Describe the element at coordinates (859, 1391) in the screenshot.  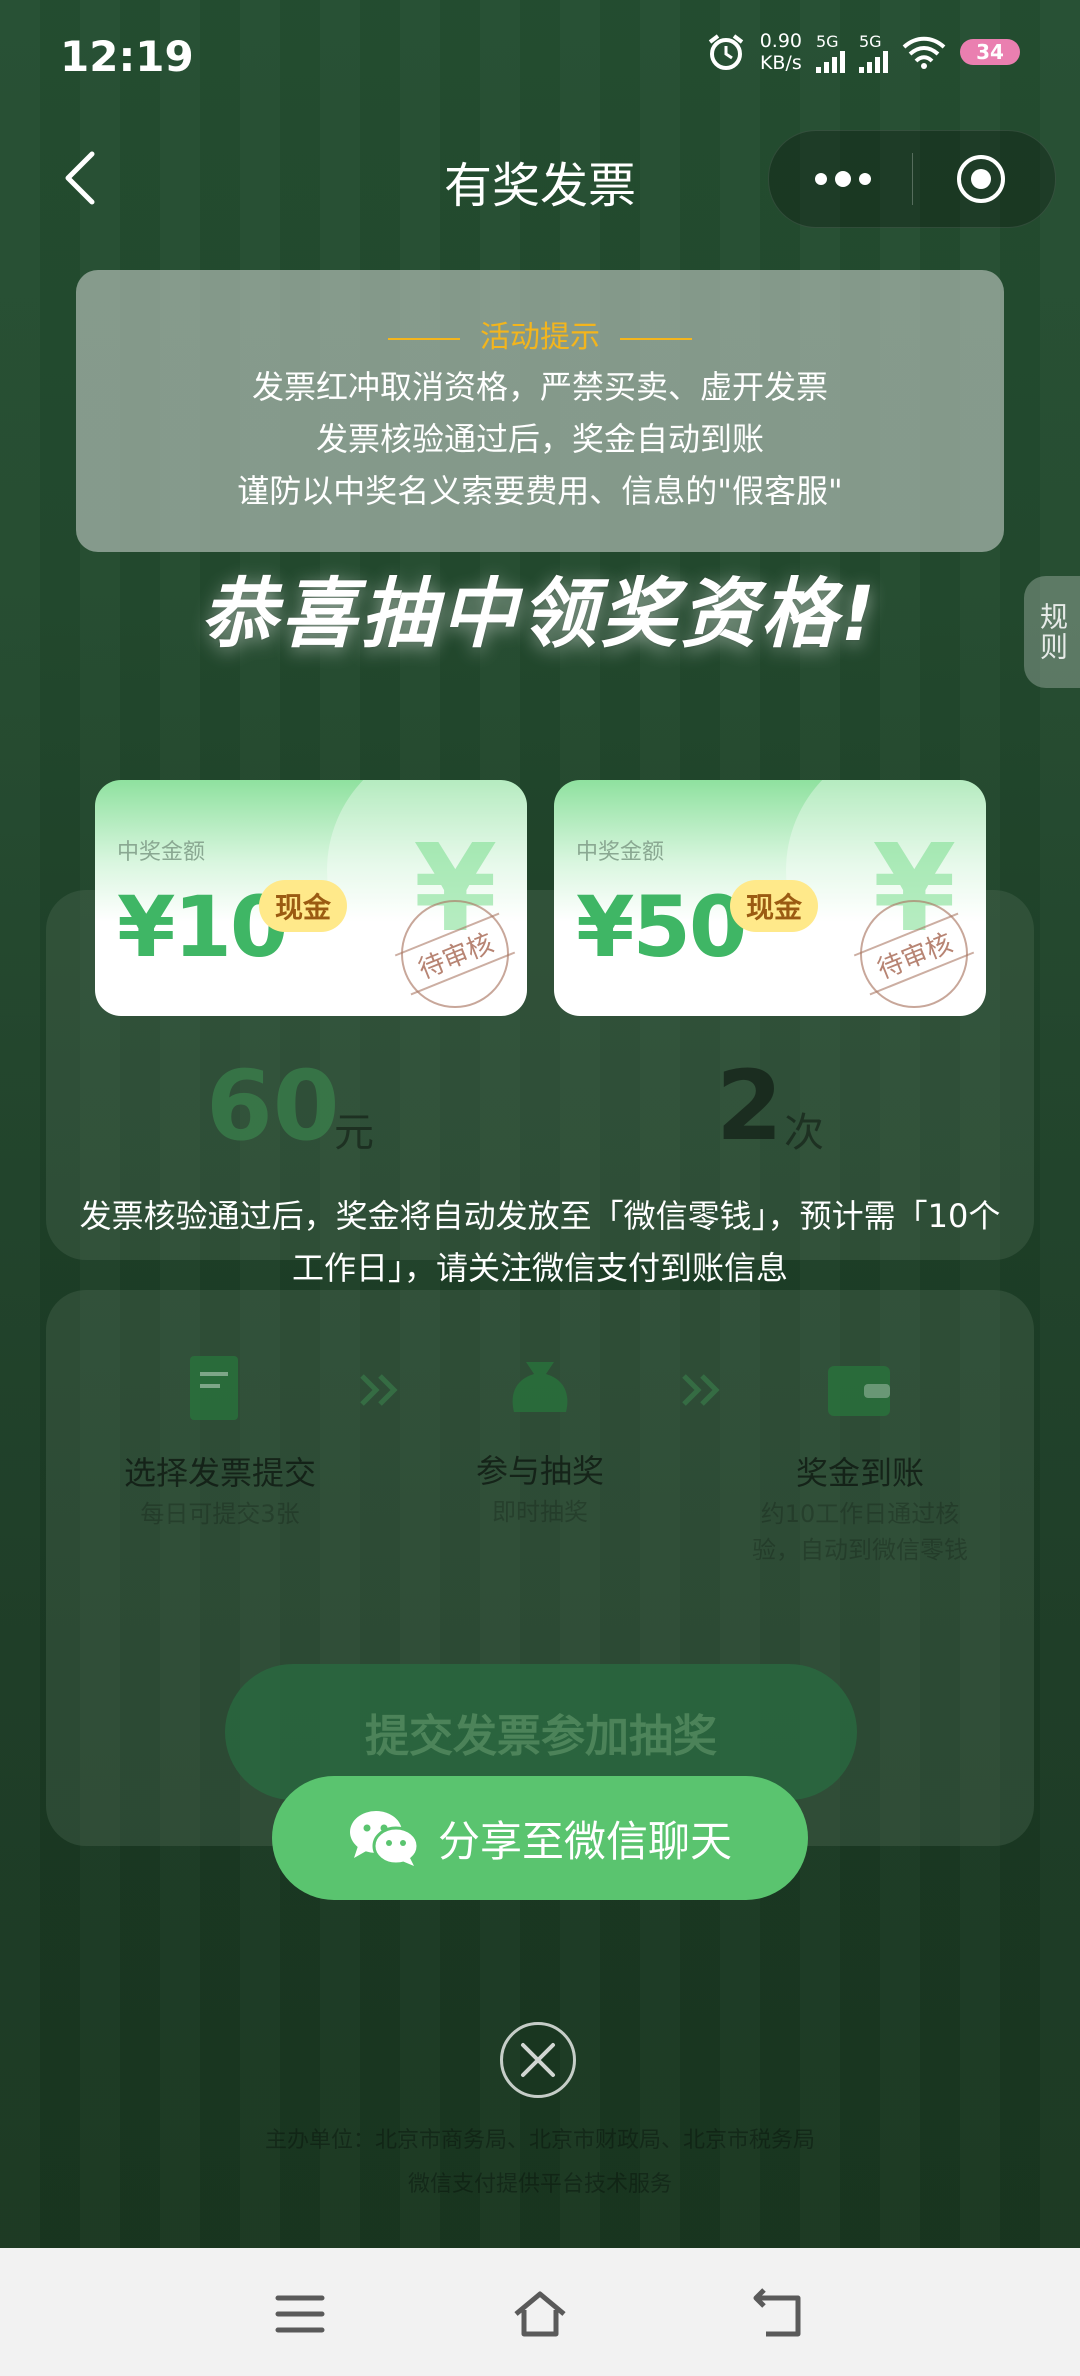
I see `wallet-icon` at that location.